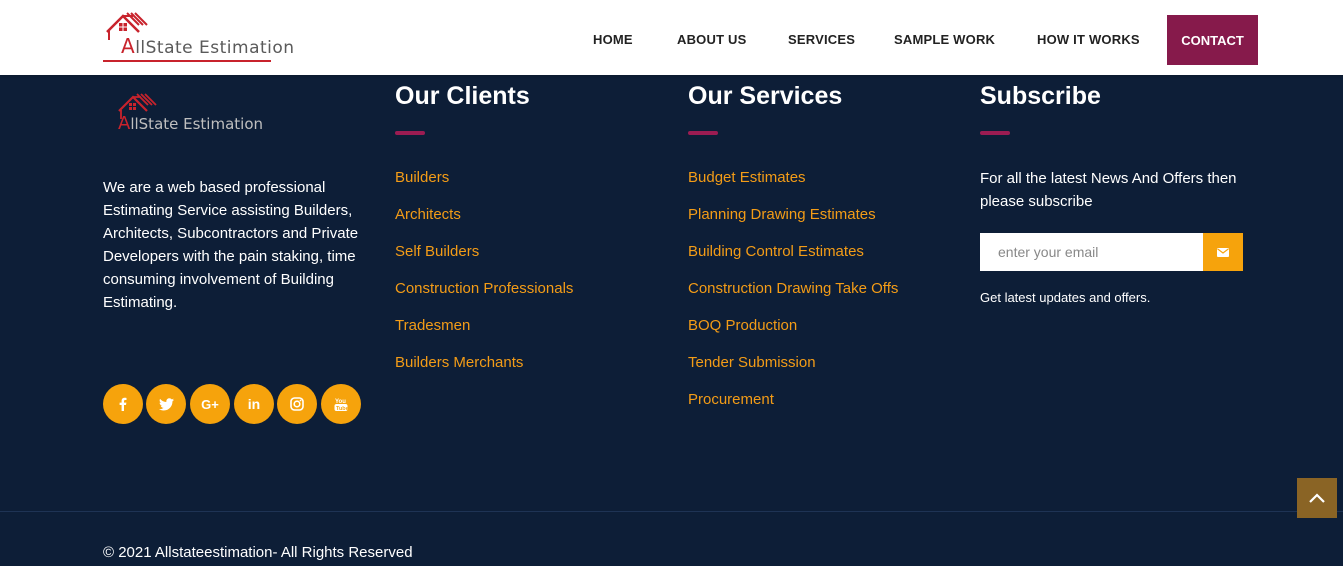 The height and width of the screenshot is (566, 1343). What do you see at coordinates (1088, 39) in the screenshot?
I see `nav-how-it-works: HOW IT WORKS` at bounding box center [1088, 39].